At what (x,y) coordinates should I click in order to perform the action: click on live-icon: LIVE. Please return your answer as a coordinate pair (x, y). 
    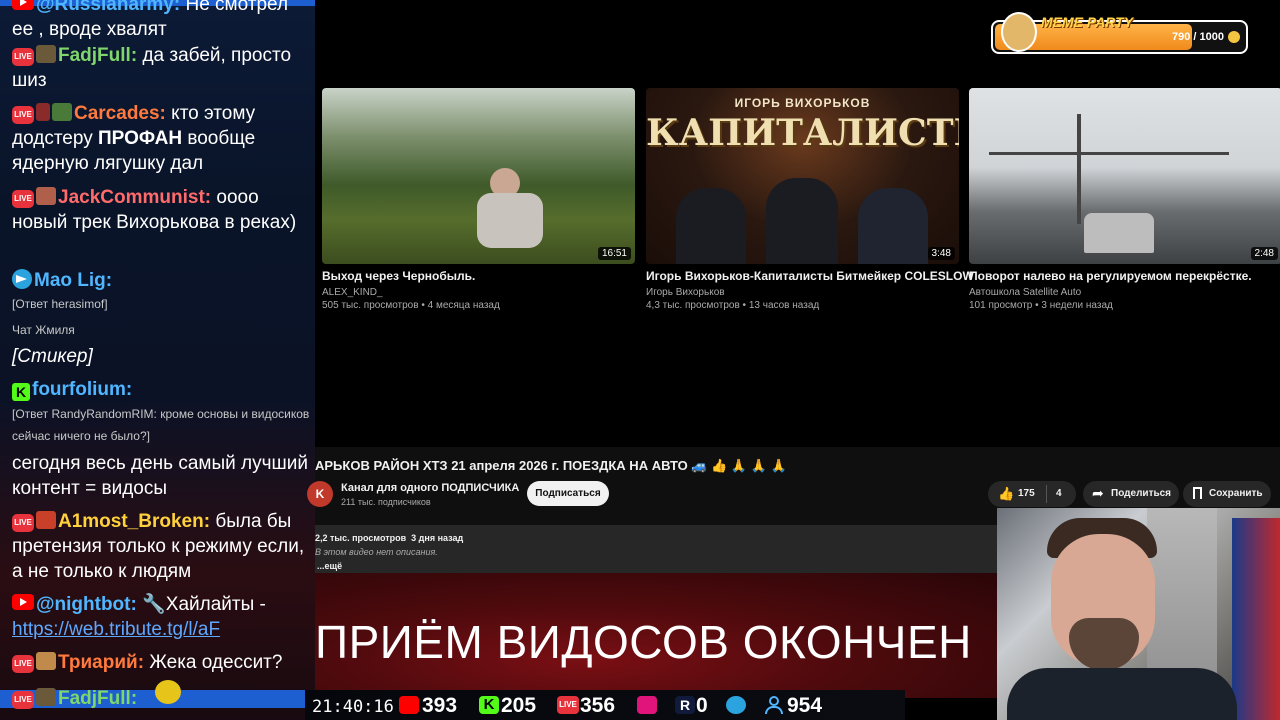
    Looking at the image, I should click on (568, 705).